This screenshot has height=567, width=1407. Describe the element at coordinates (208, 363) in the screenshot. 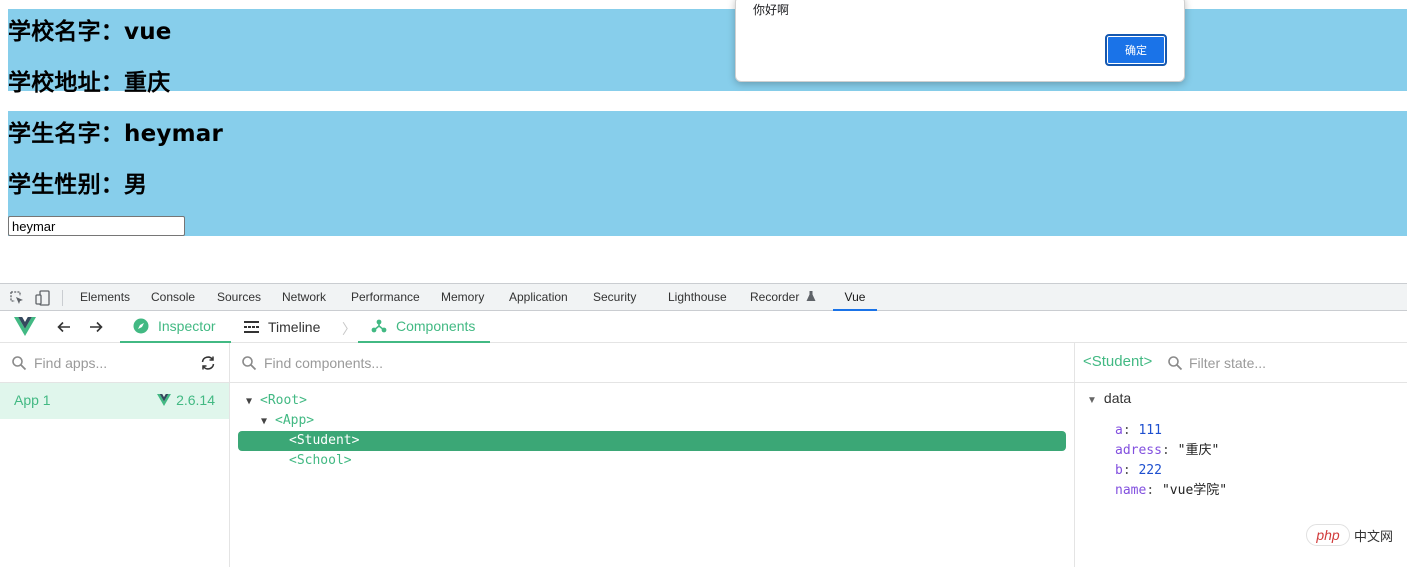

I see `refresh-icon` at that location.